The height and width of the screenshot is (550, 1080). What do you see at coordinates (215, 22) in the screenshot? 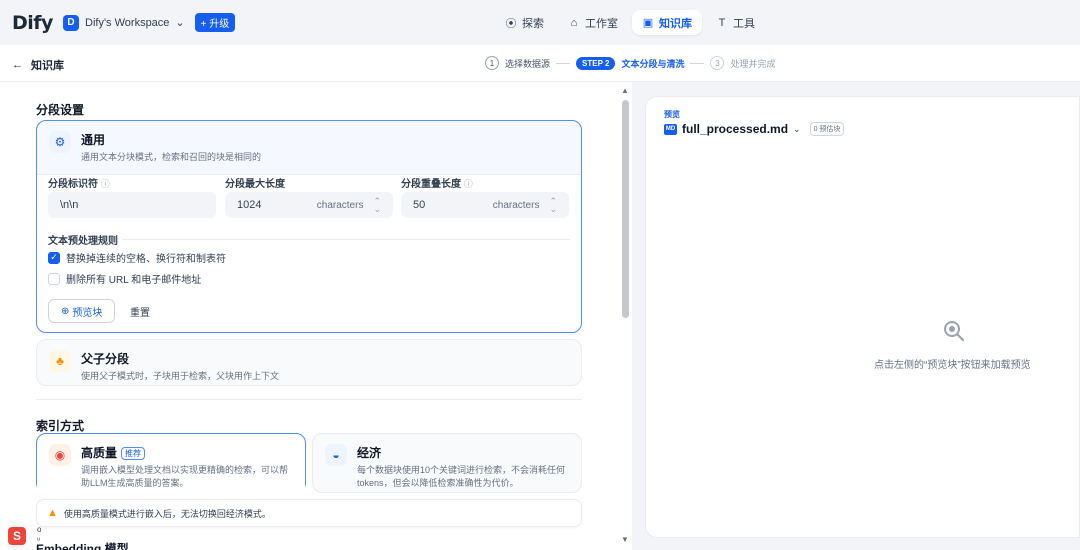
I see `upgrade-button: + 升级` at bounding box center [215, 22].